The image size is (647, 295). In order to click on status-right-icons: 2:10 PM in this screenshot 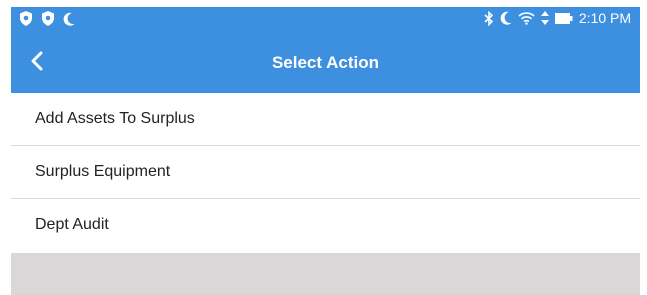, I will do `click(557, 18)`.